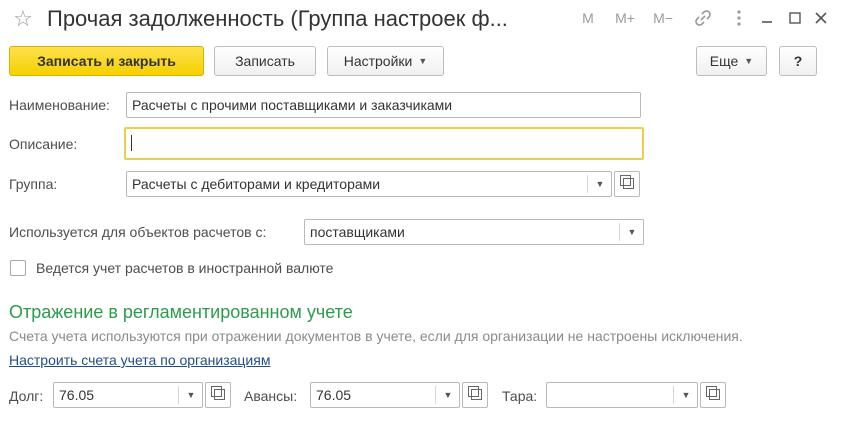 The image size is (841, 423). What do you see at coordinates (131, 143) in the screenshot?
I see `text-cursor` at bounding box center [131, 143].